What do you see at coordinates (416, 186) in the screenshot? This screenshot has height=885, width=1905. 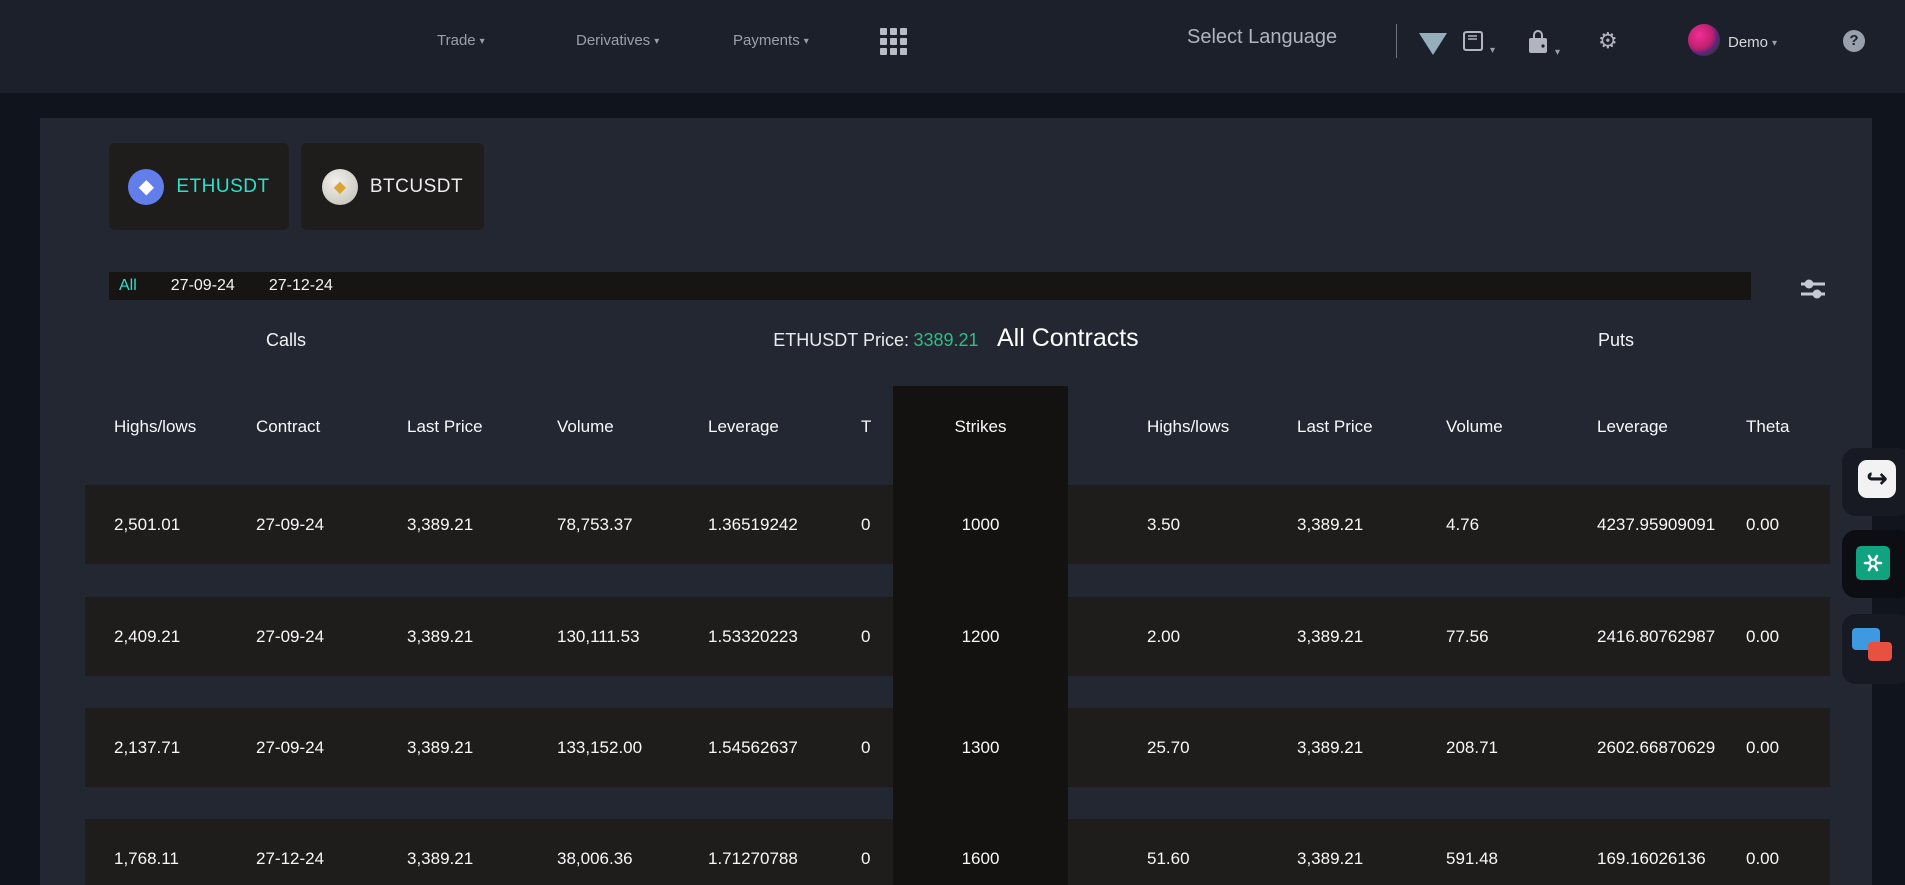 I see `asset-label: BTCUSDT` at bounding box center [416, 186].